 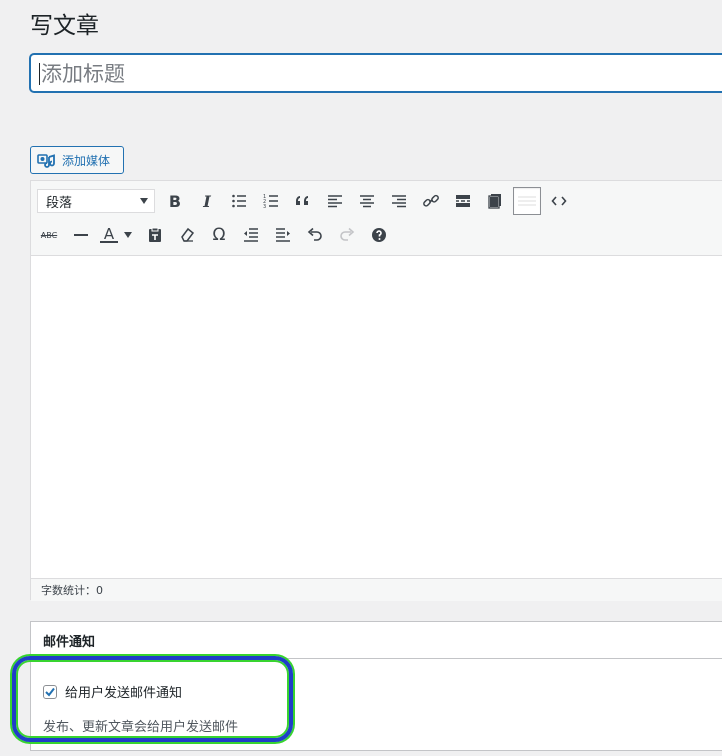 I want to click on link-icon, so click(x=431, y=200).